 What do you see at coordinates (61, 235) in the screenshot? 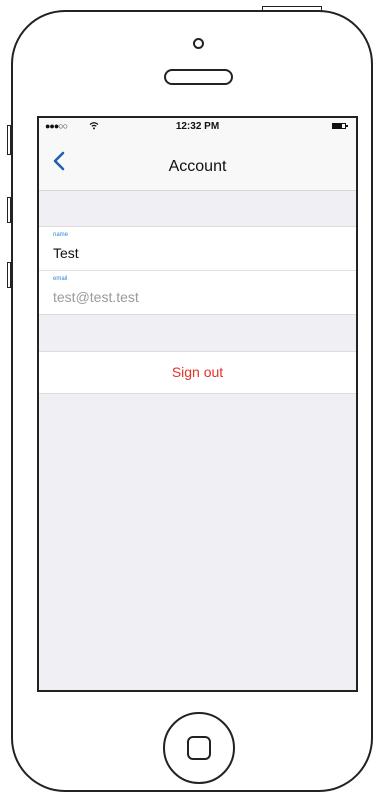
I see `name-field-label: name` at bounding box center [61, 235].